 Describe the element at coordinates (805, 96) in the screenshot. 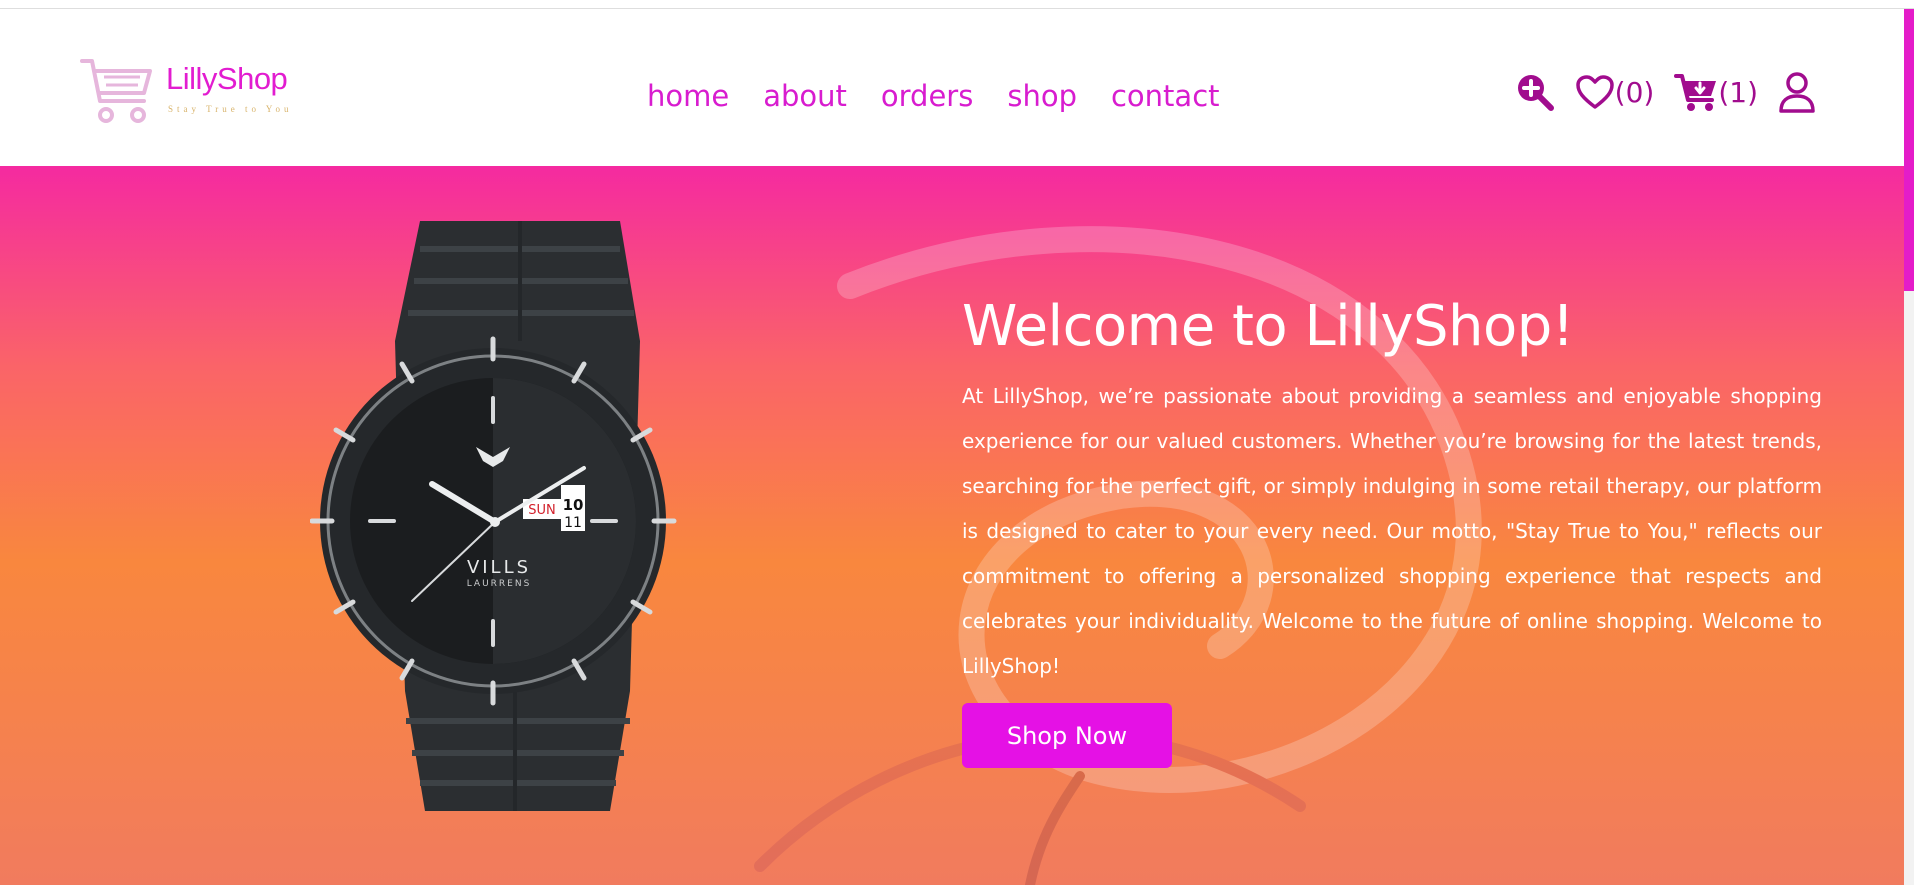

I see `nav-link-about: about` at that location.